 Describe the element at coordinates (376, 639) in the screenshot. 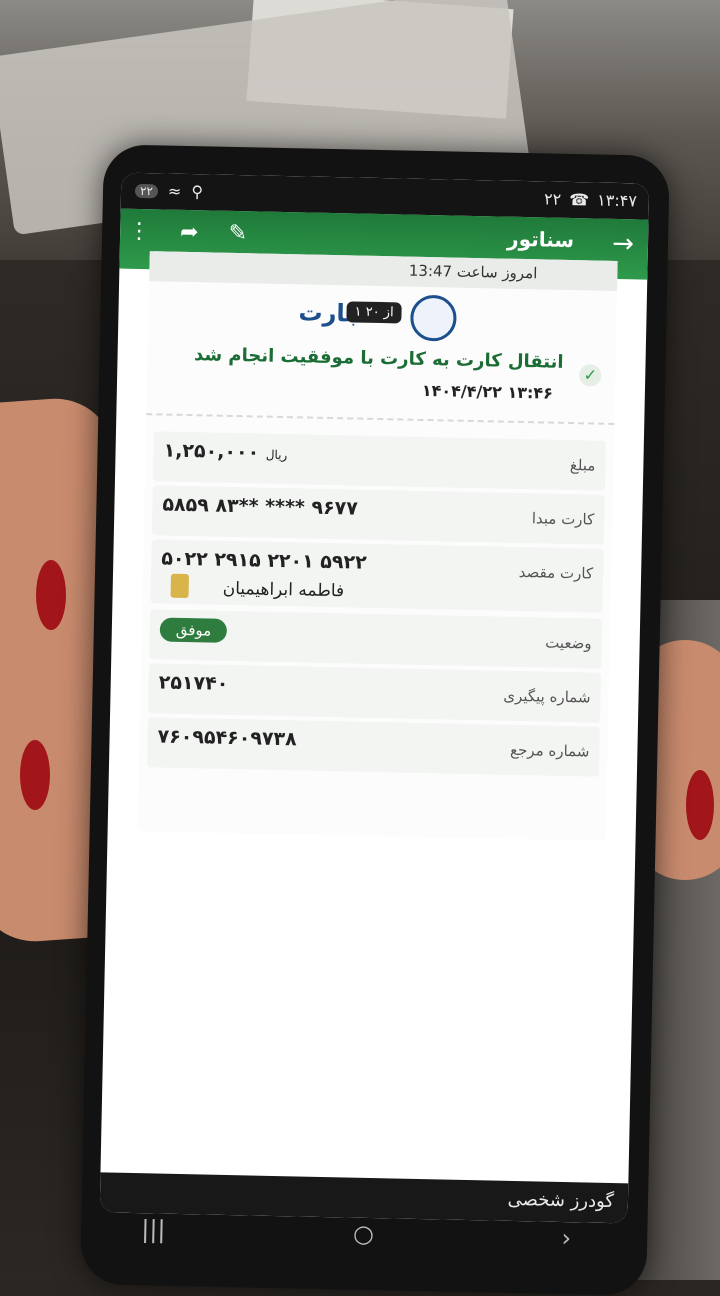

I see `row-status: موفق وضعیت` at that location.